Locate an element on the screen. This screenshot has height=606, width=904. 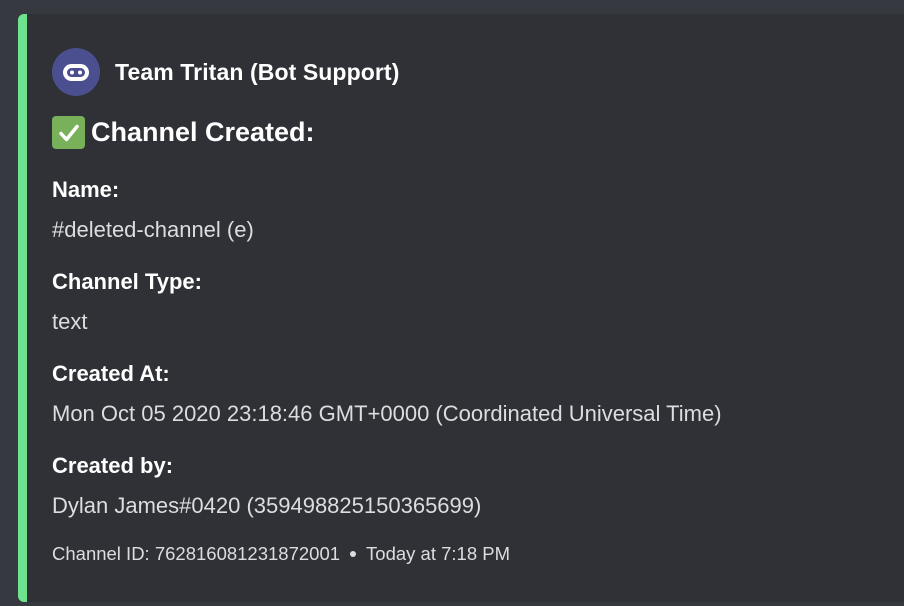
field-name-block: Name: #deleted-channel (e) is located at coordinates (153, 210).